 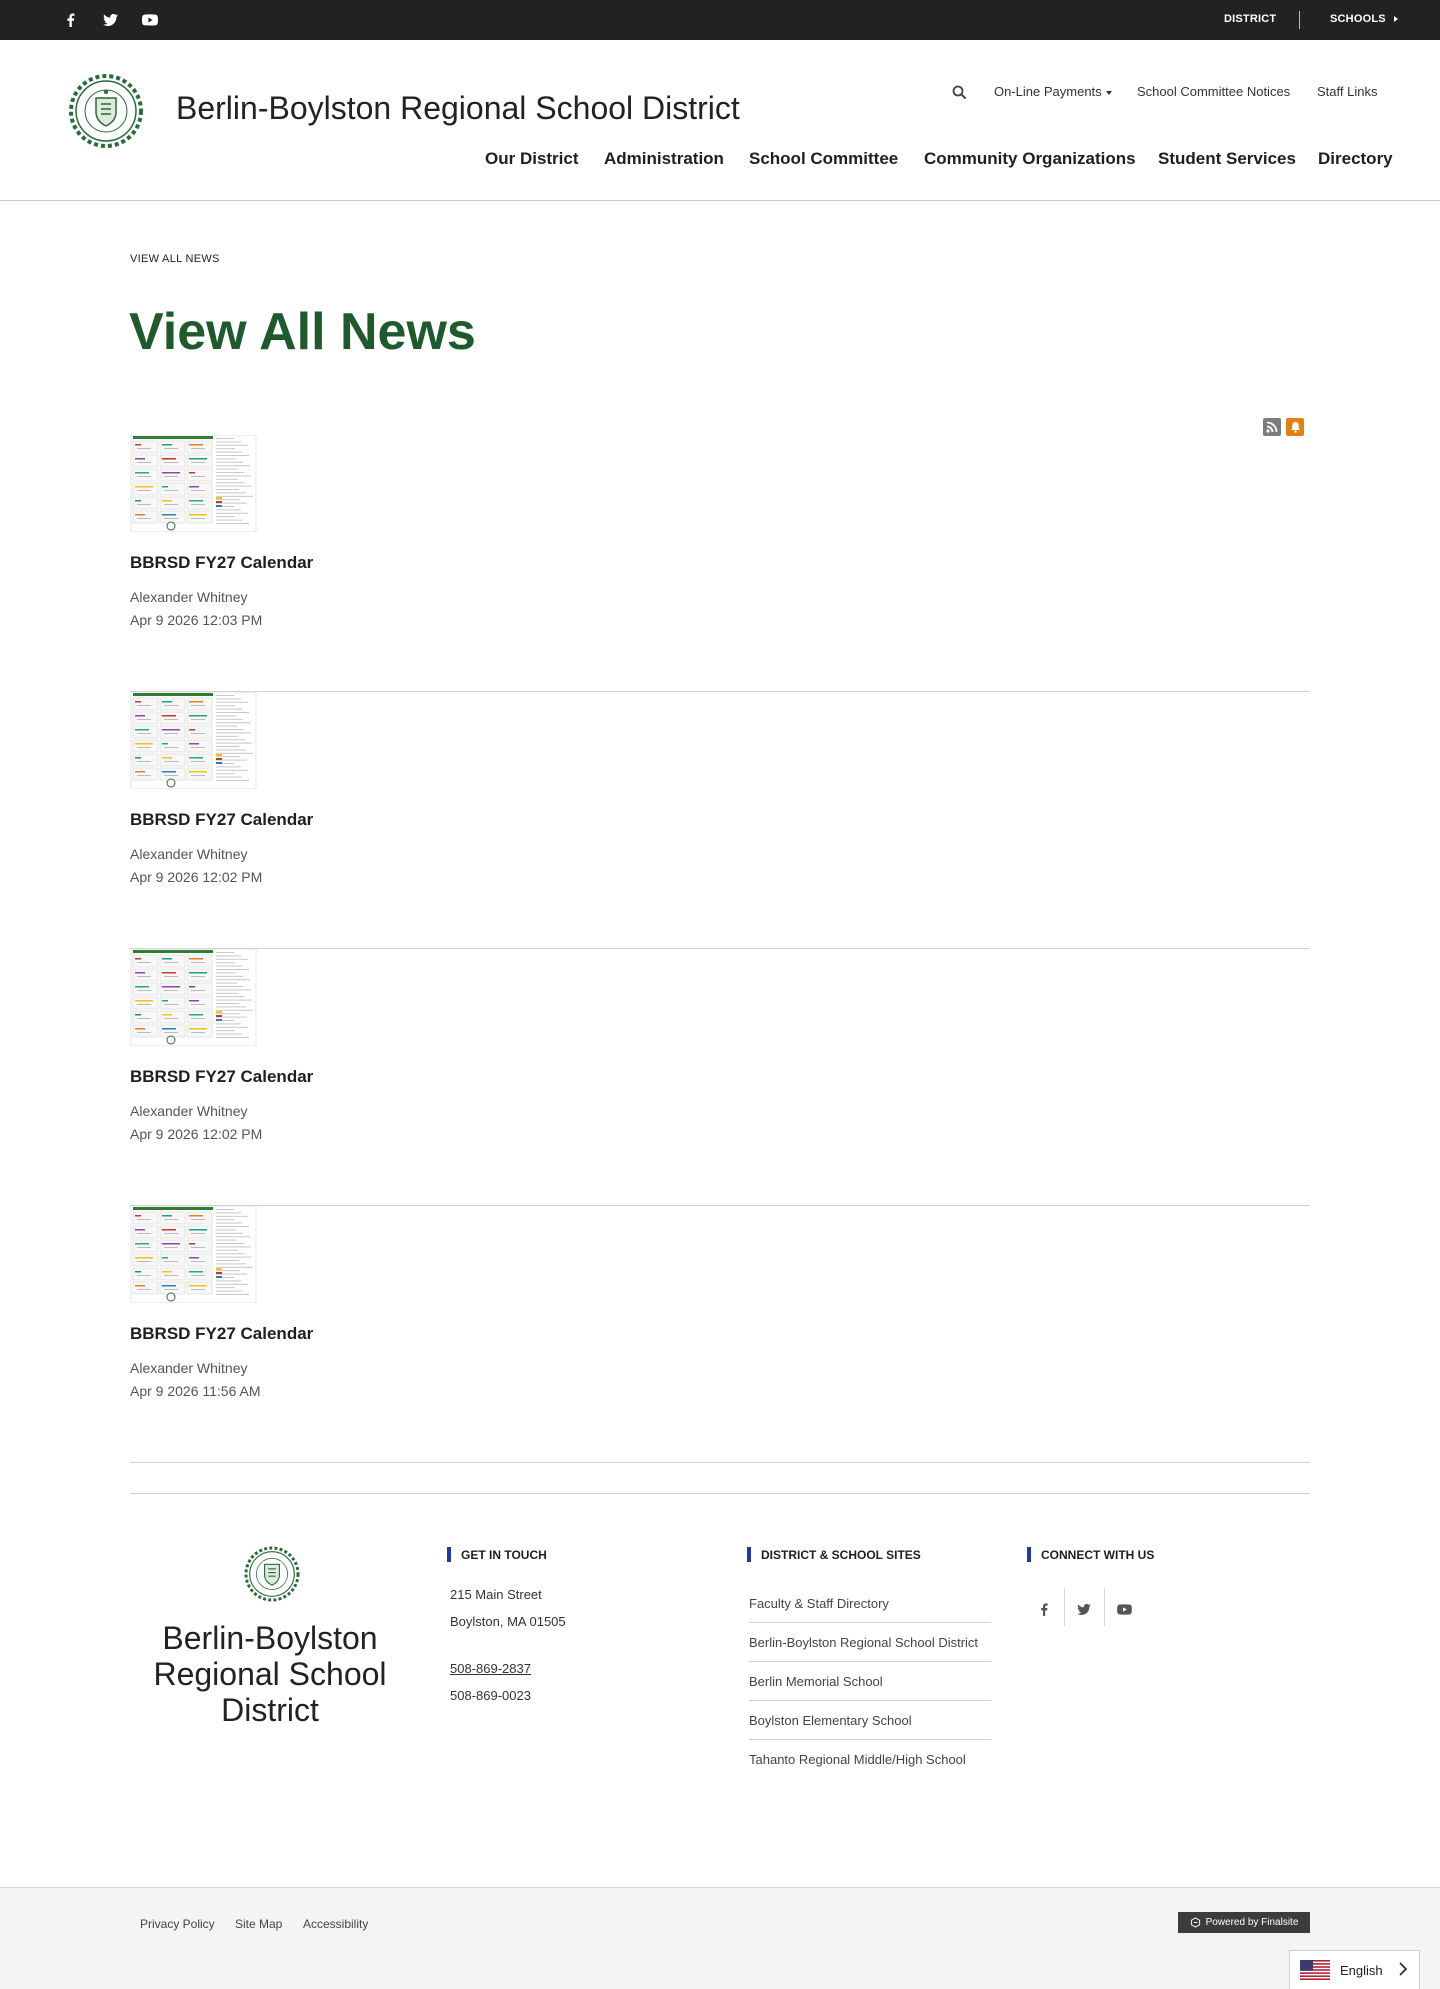 I want to click on notification-bell-icon, so click(x=1295, y=427).